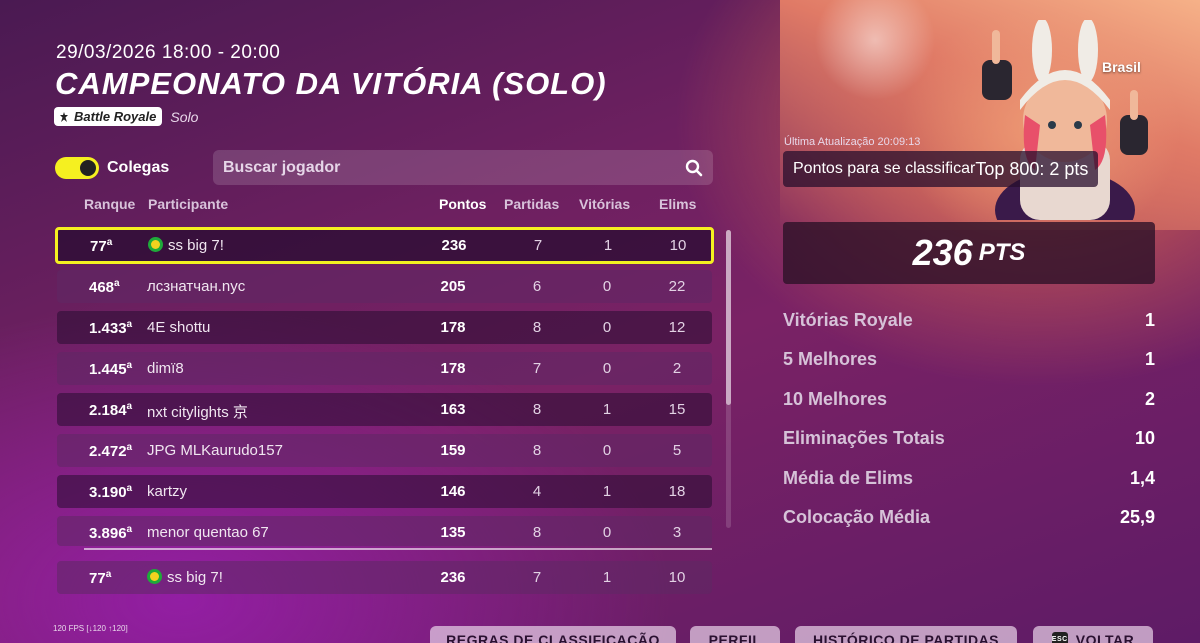  I want to click on my-rank-row: 77a ss big 7! 236 7 1 10, so click(384, 577).